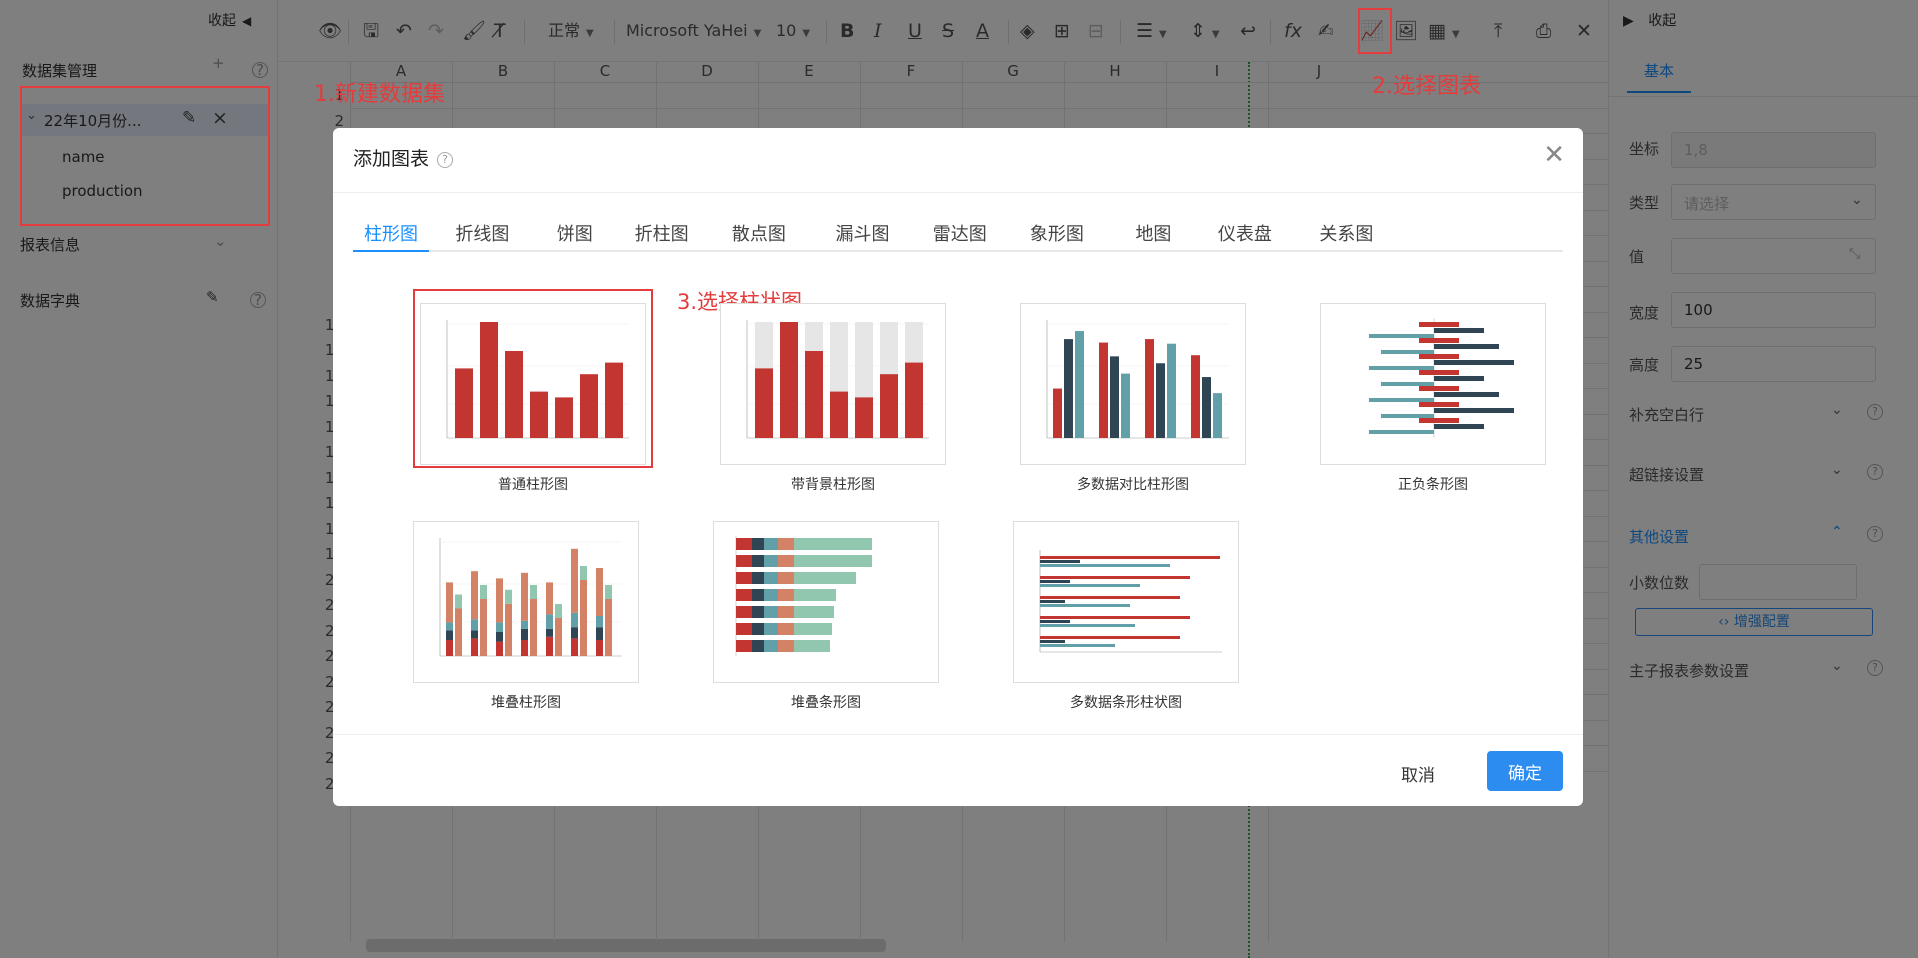 The height and width of the screenshot is (958, 1918). Describe the element at coordinates (1525, 771) in the screenshot. I see `confirm-button: 确定` at that location.